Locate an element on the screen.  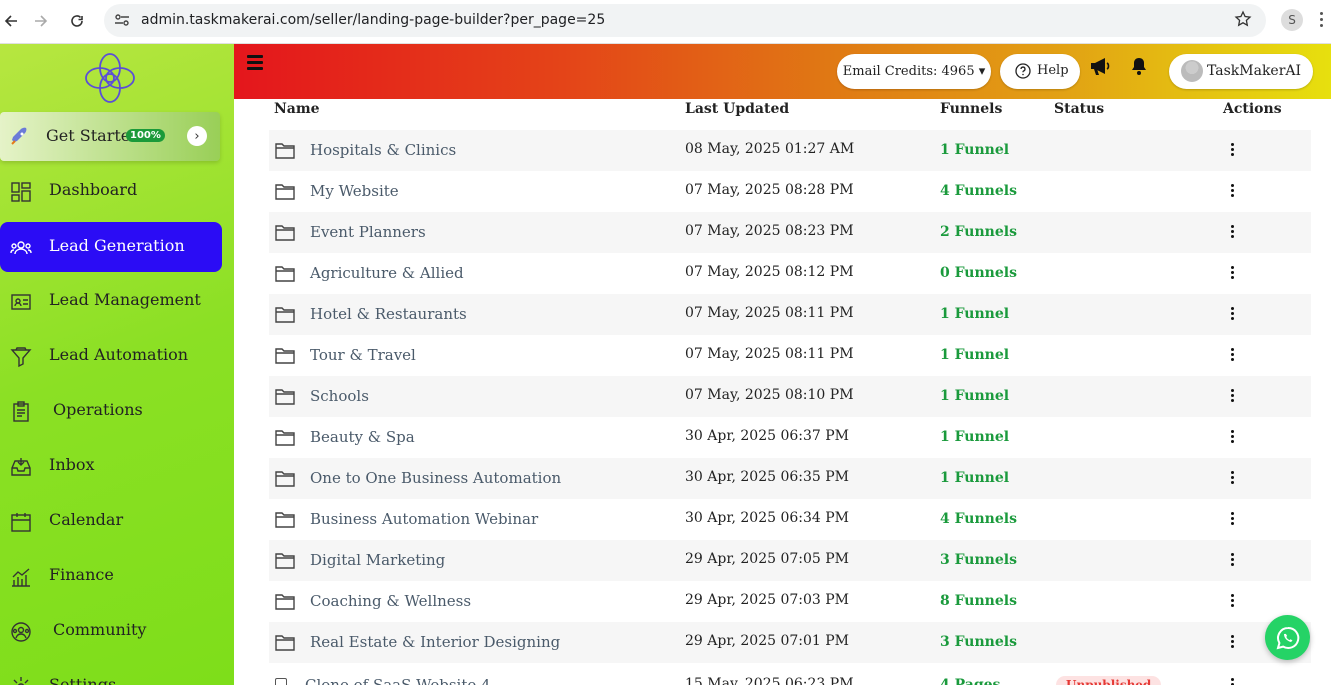
back-icon is located at coordinates (11, 21).